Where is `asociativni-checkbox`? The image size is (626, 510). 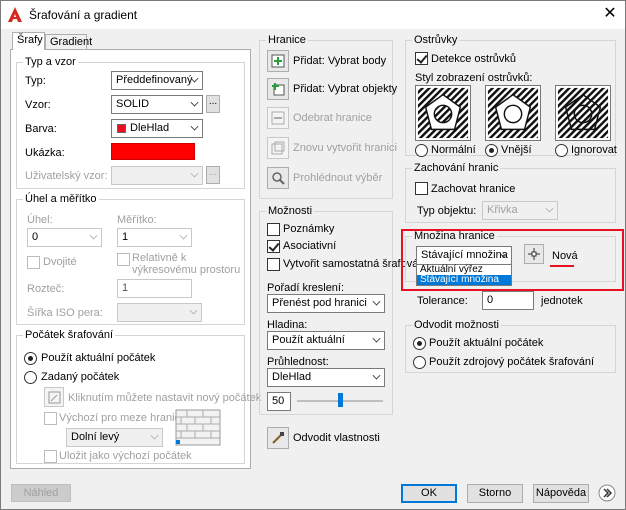 asociativni-checkbox is located at coordinates (273, 246).